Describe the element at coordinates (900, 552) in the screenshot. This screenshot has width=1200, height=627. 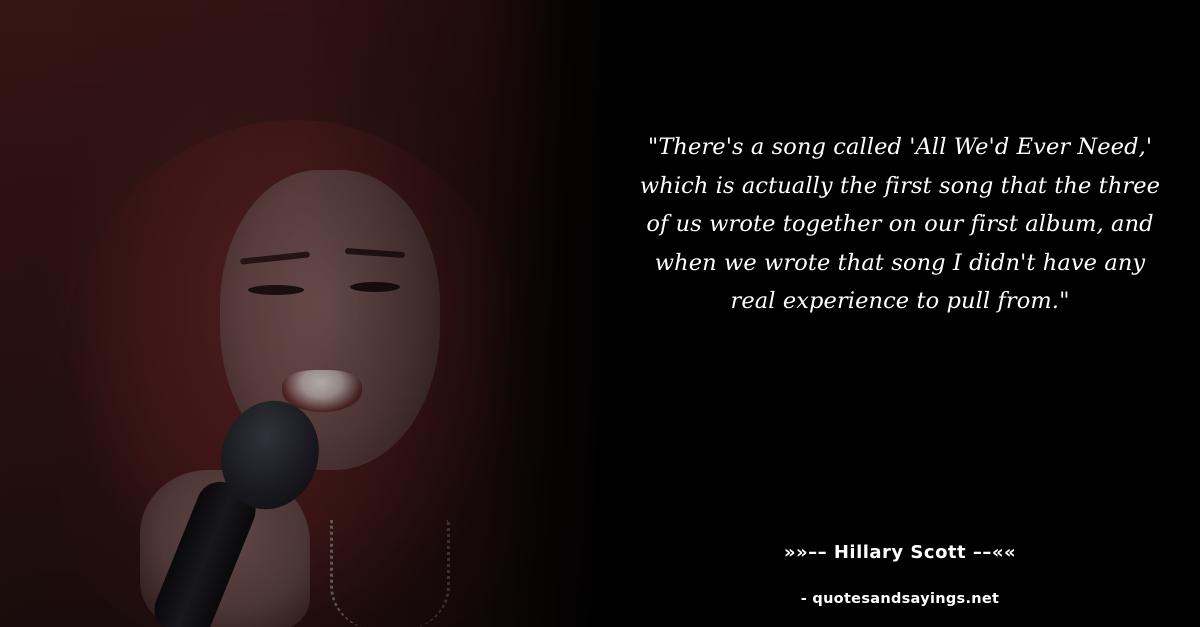
I see `quote-author: »»–– Hillary Scott ––««` at that location.